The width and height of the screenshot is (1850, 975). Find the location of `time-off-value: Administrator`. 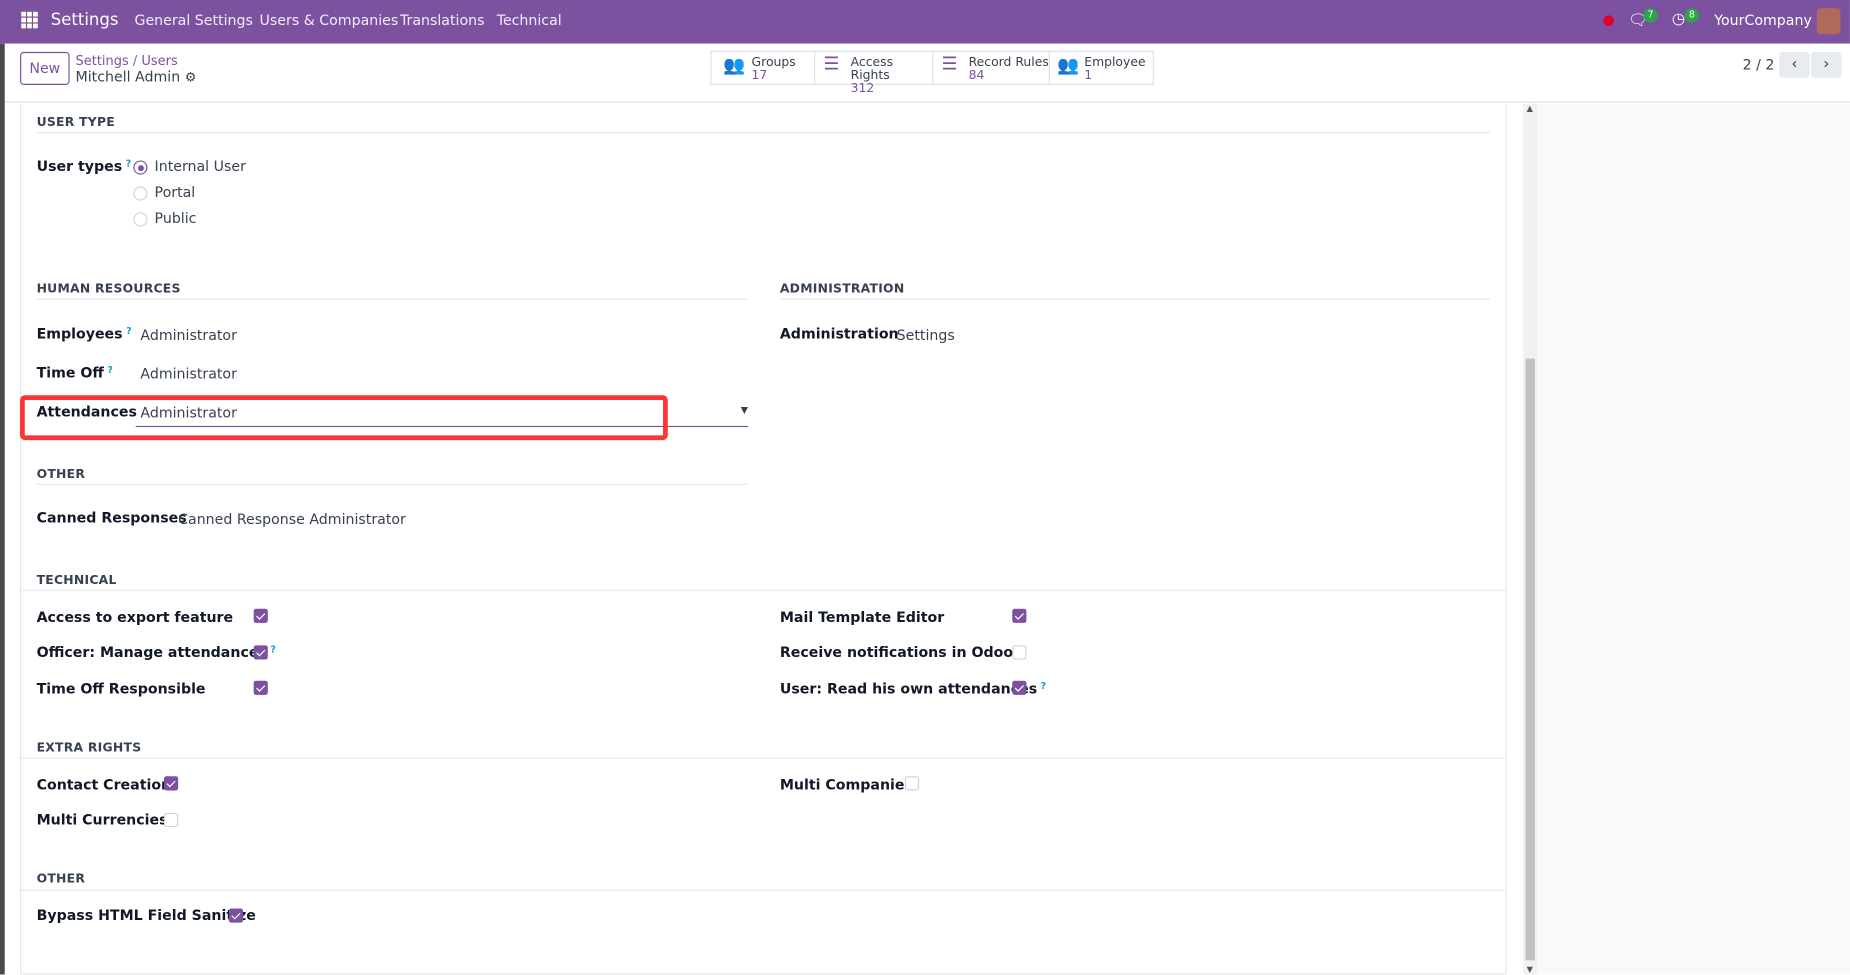

time-off-value: Administrator is located at coordinates (188, 374).